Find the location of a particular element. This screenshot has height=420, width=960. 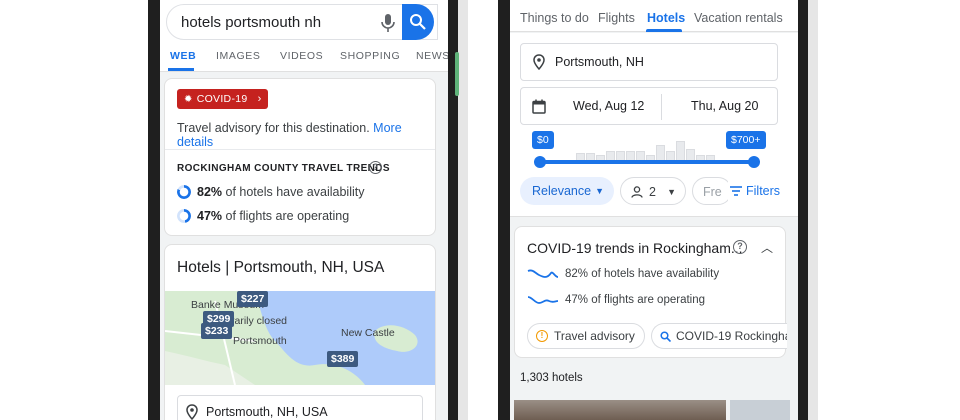

guests-dropdown: 2 ▼ is located at coordinates (653, 191).